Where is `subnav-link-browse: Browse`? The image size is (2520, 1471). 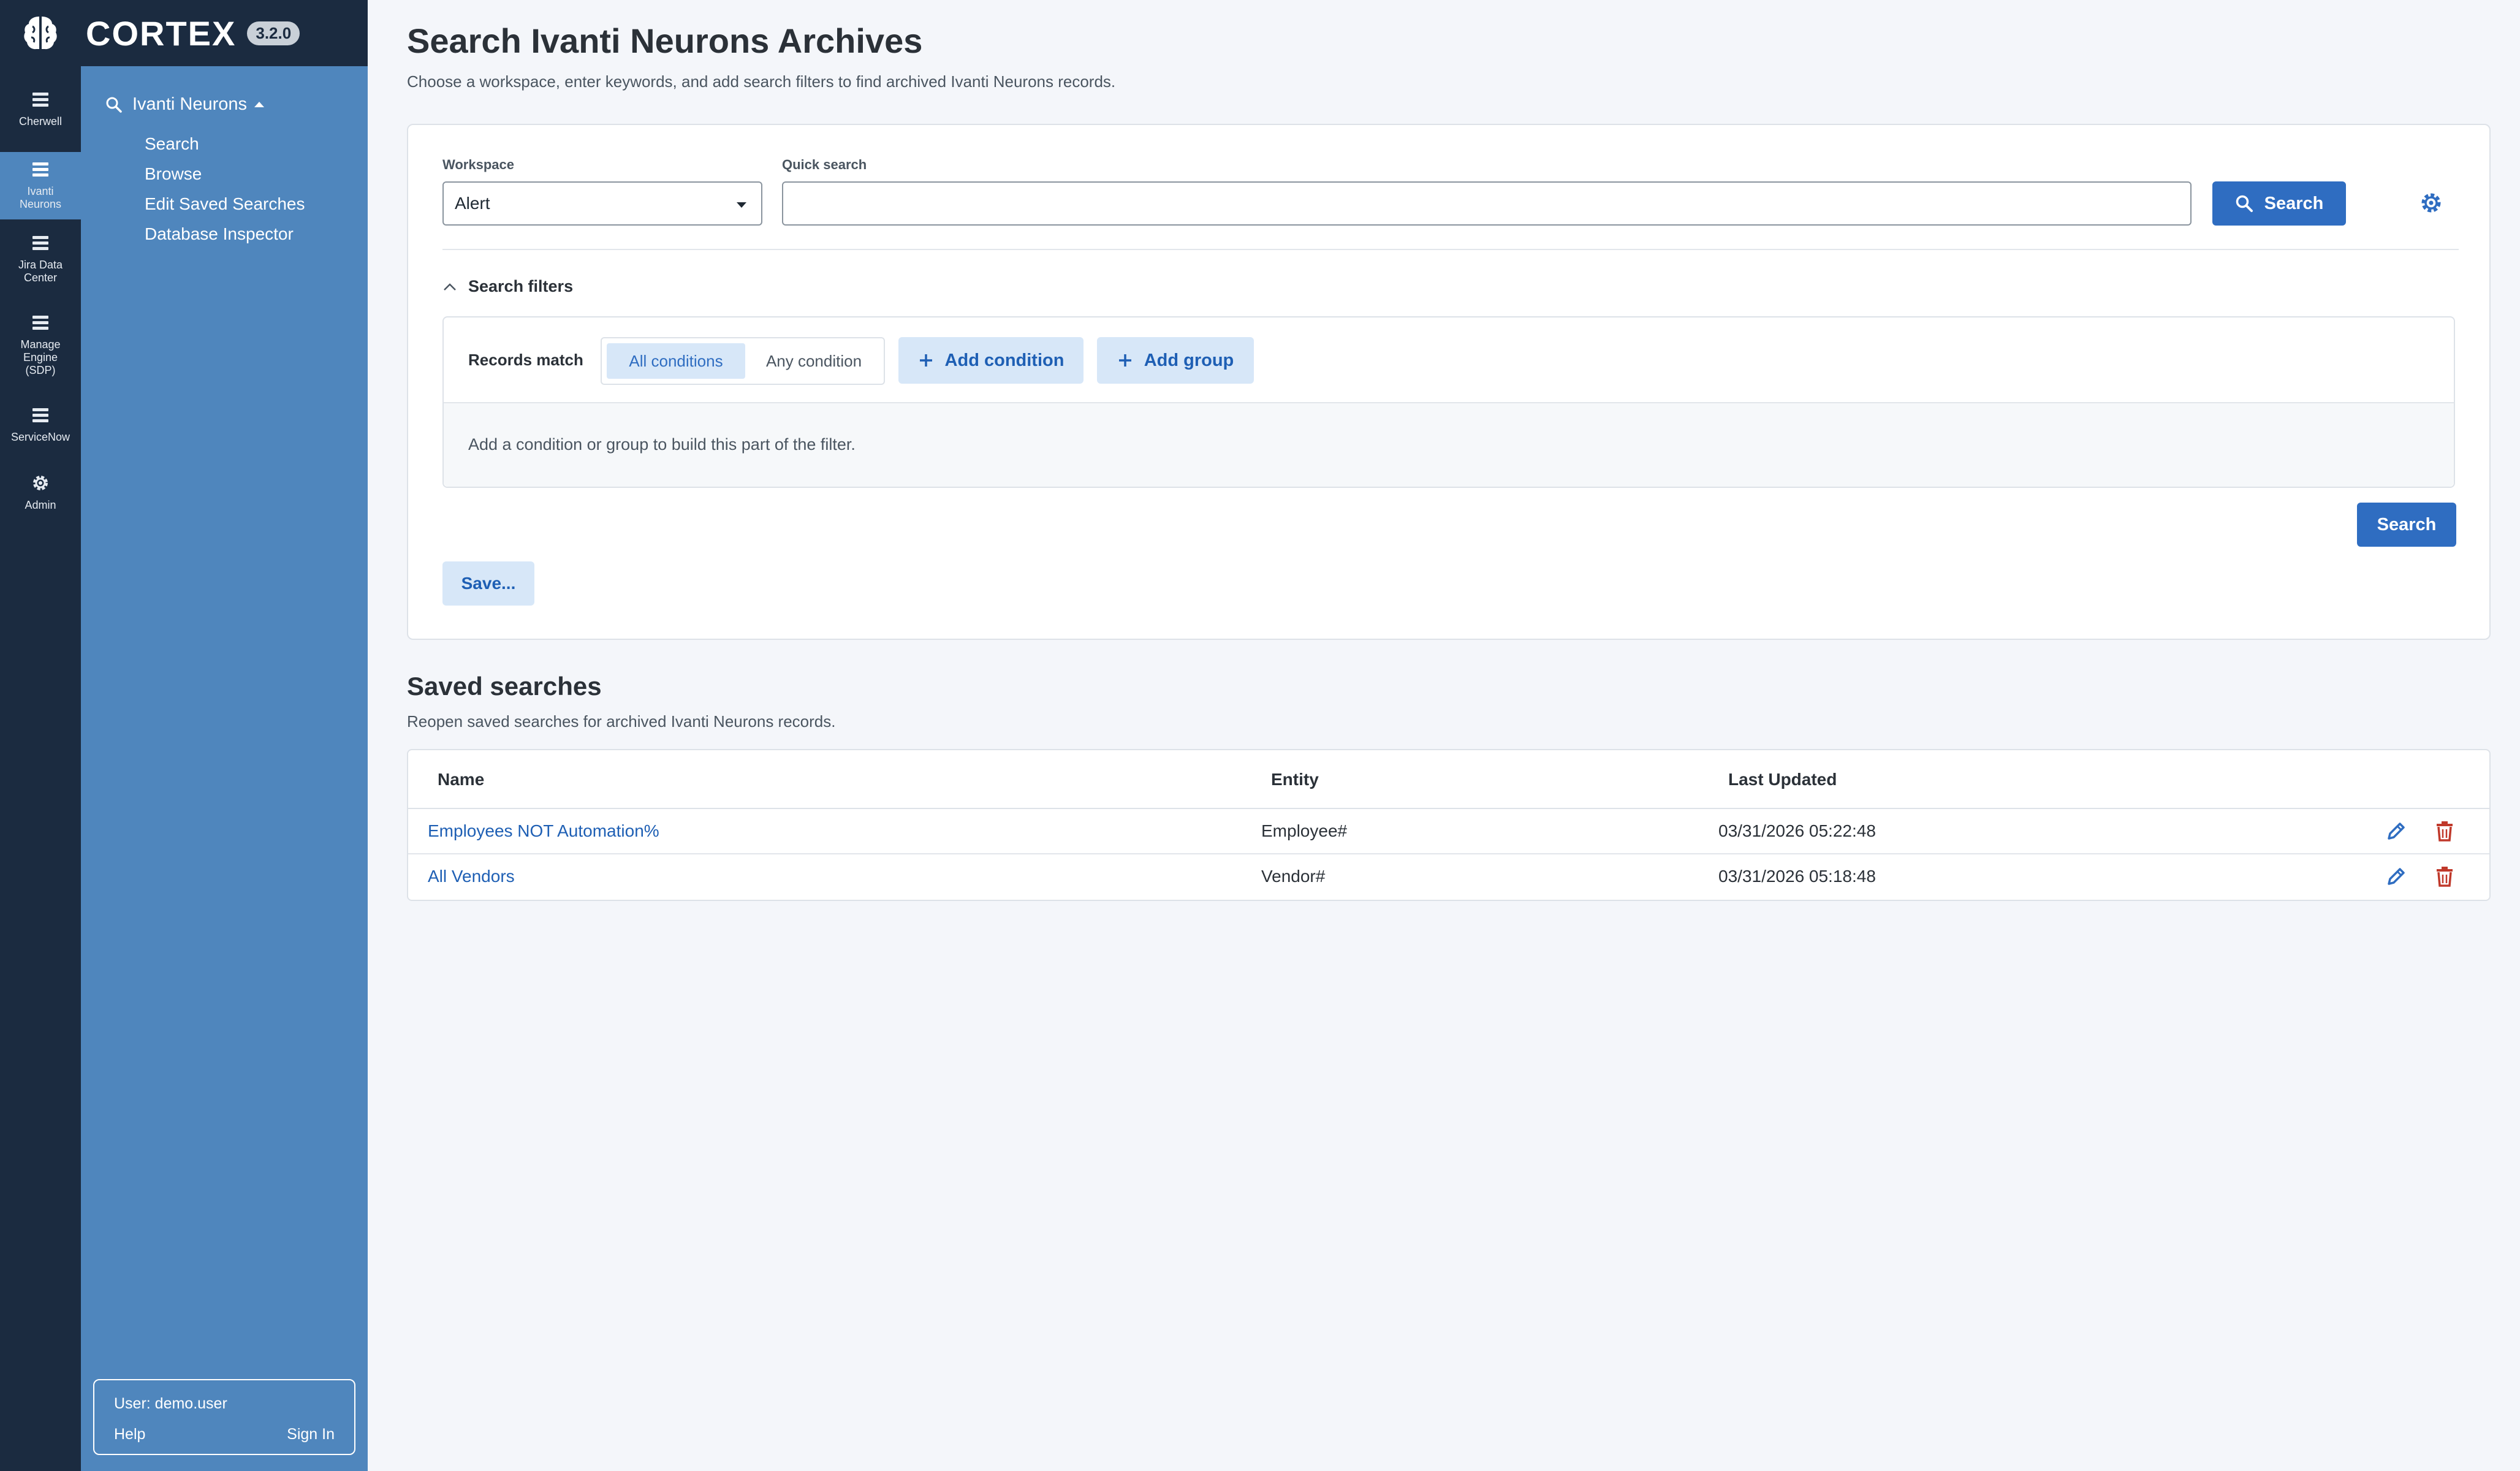
subnav-link-browse: Browse is located at coordinates (225, 174).